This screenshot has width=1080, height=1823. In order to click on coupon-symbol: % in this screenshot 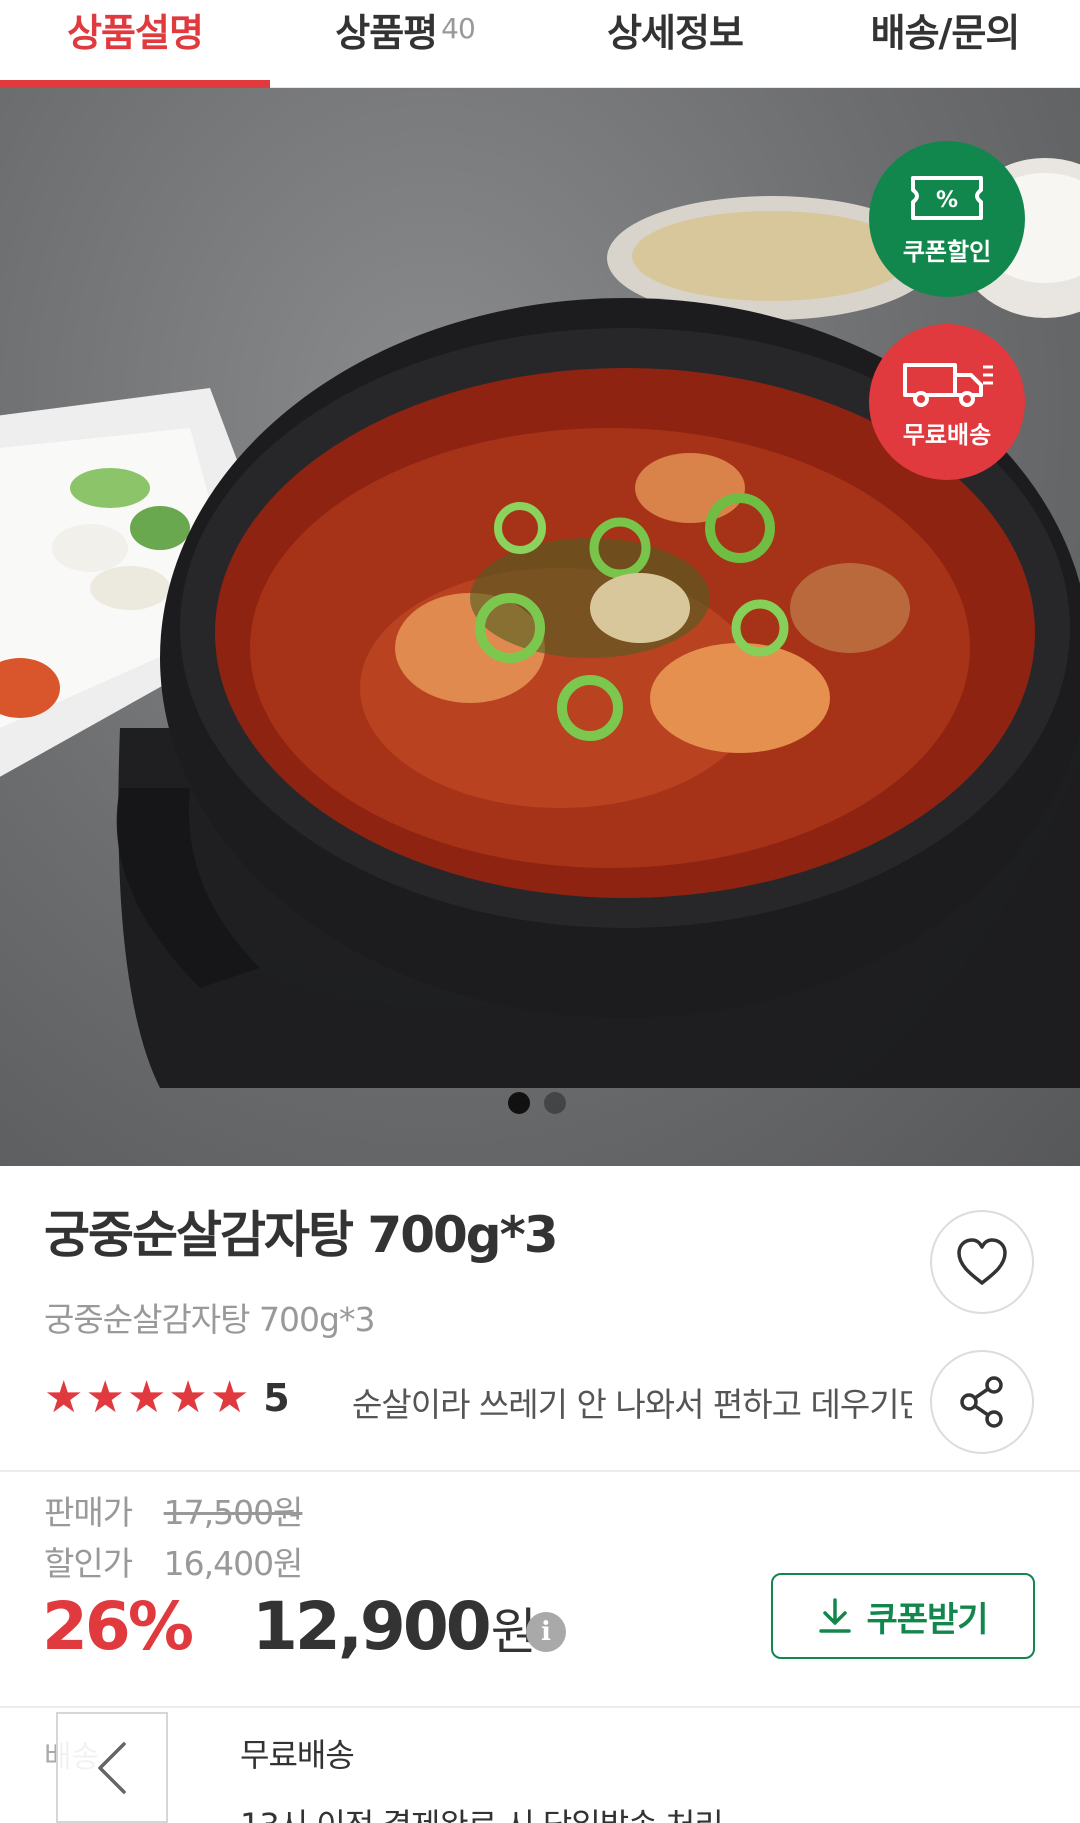, I will do `click(947, 200)`.